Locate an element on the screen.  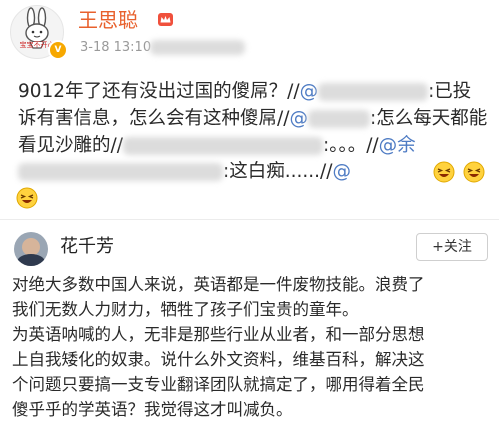
verified-badge-icon: V is located at coordinates (58, 50).